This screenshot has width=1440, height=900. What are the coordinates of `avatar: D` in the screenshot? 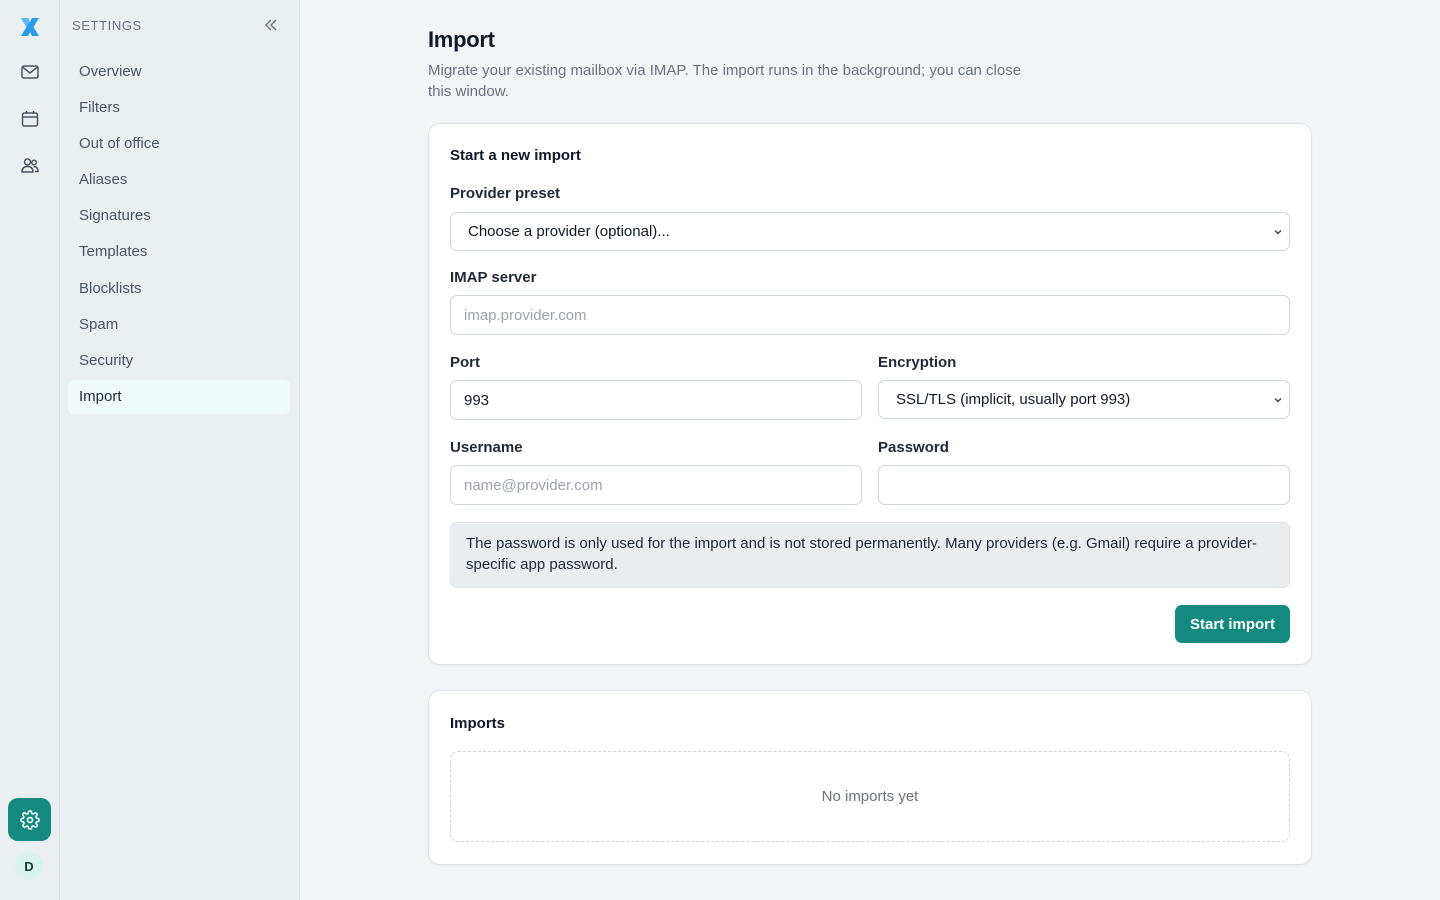 It's located at (29, 866).